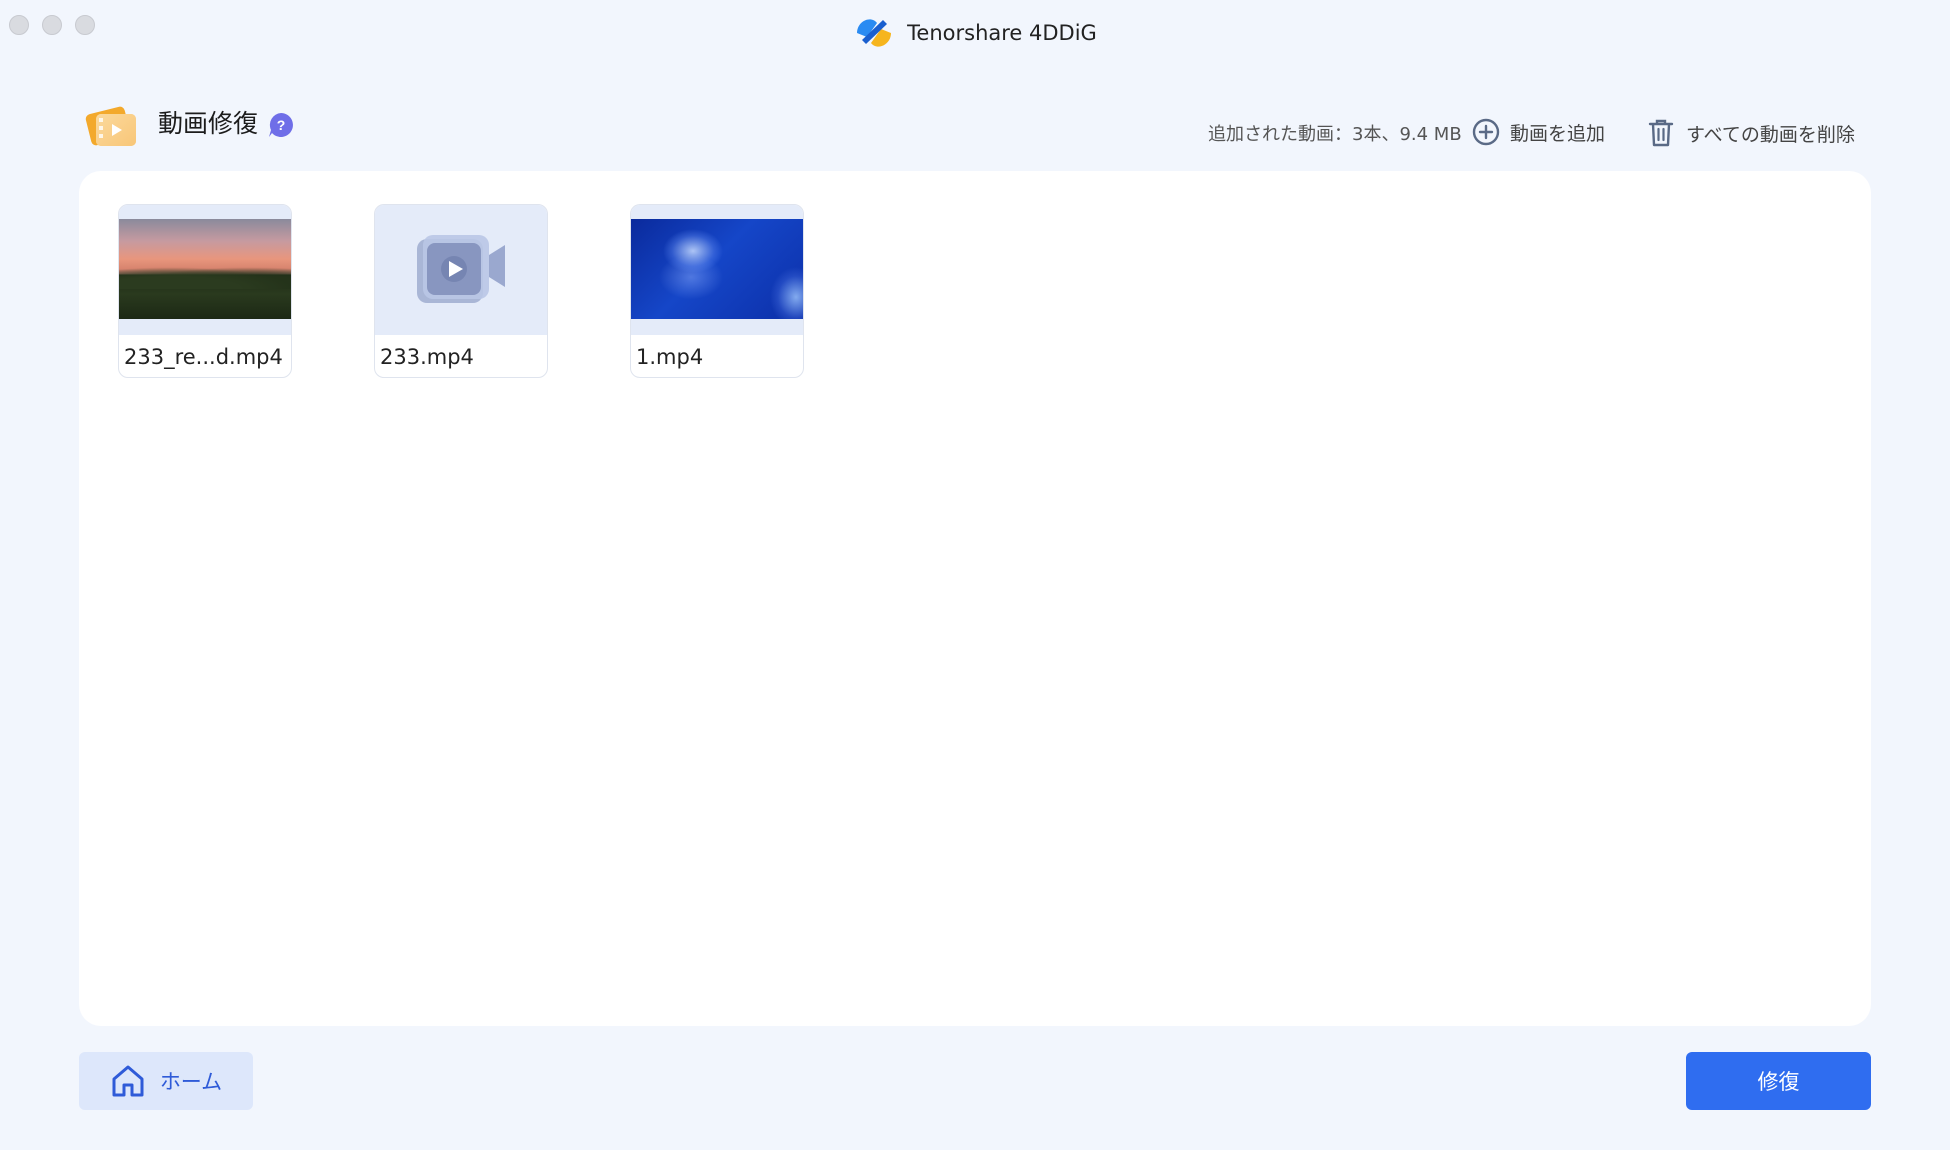 This screenshot has height=1150, width=1950. I want to click on repair-button: 修復, so click(1778, 1081).